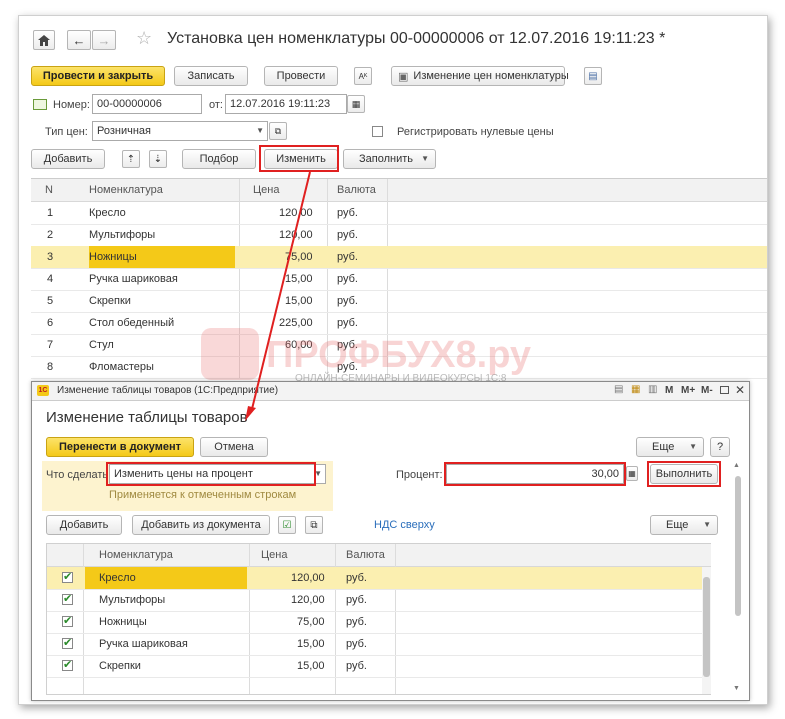 Image resolution: width=785 pixels, height=719 pixels. I want to click on transfer-to-document-button: Перенести в документ, so click(120, 447).